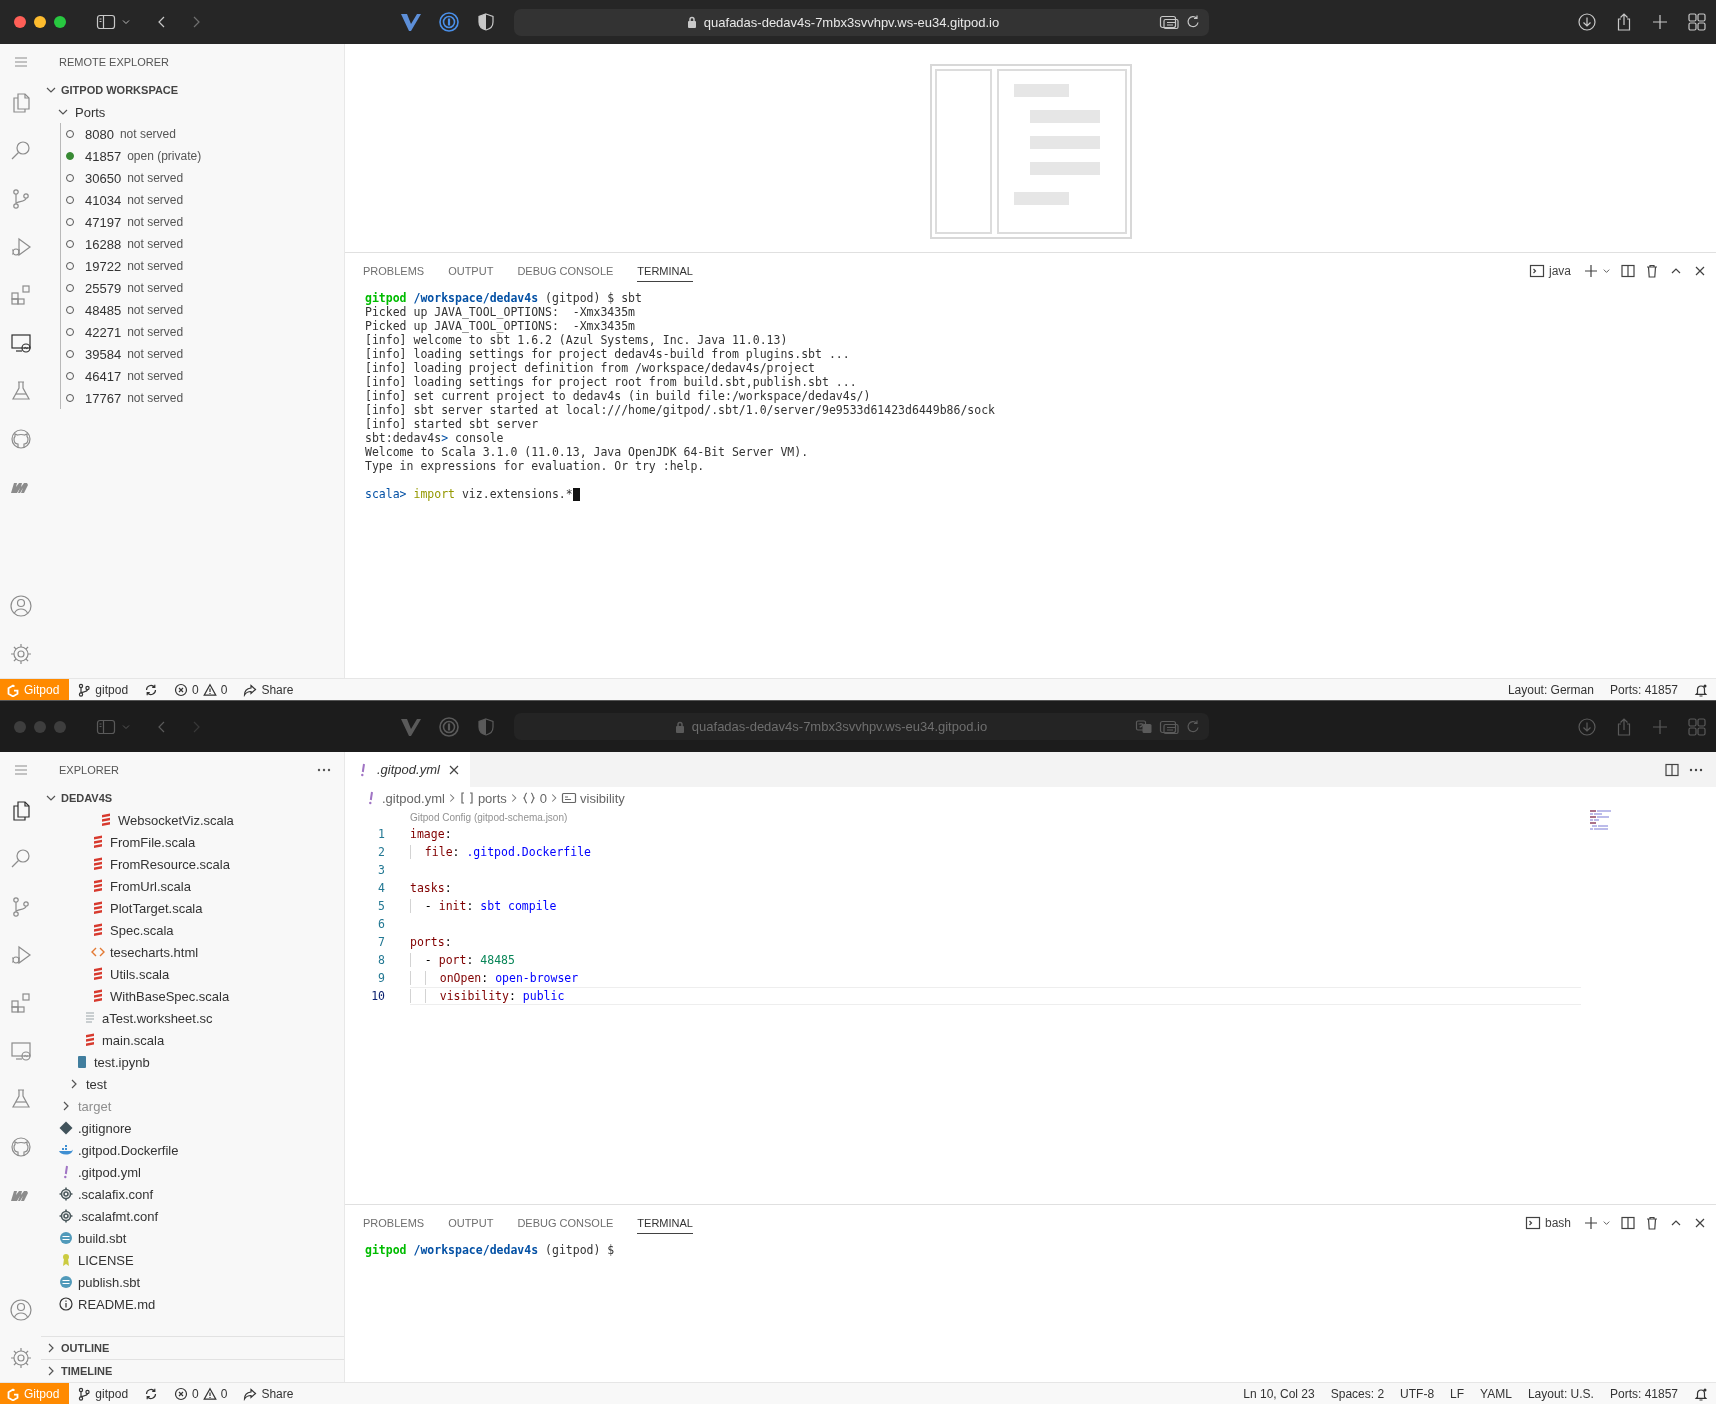 This screenshot has height=1404, width=1716. Describe the element at coordinates (1624, 22) in the screenshot. I see `share-icon` at that location.